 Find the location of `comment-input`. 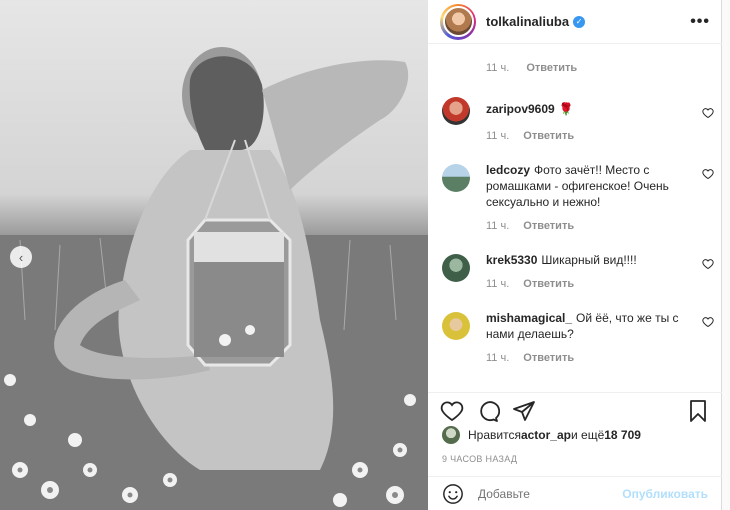

comment-input is located at coordinates (548, 493).